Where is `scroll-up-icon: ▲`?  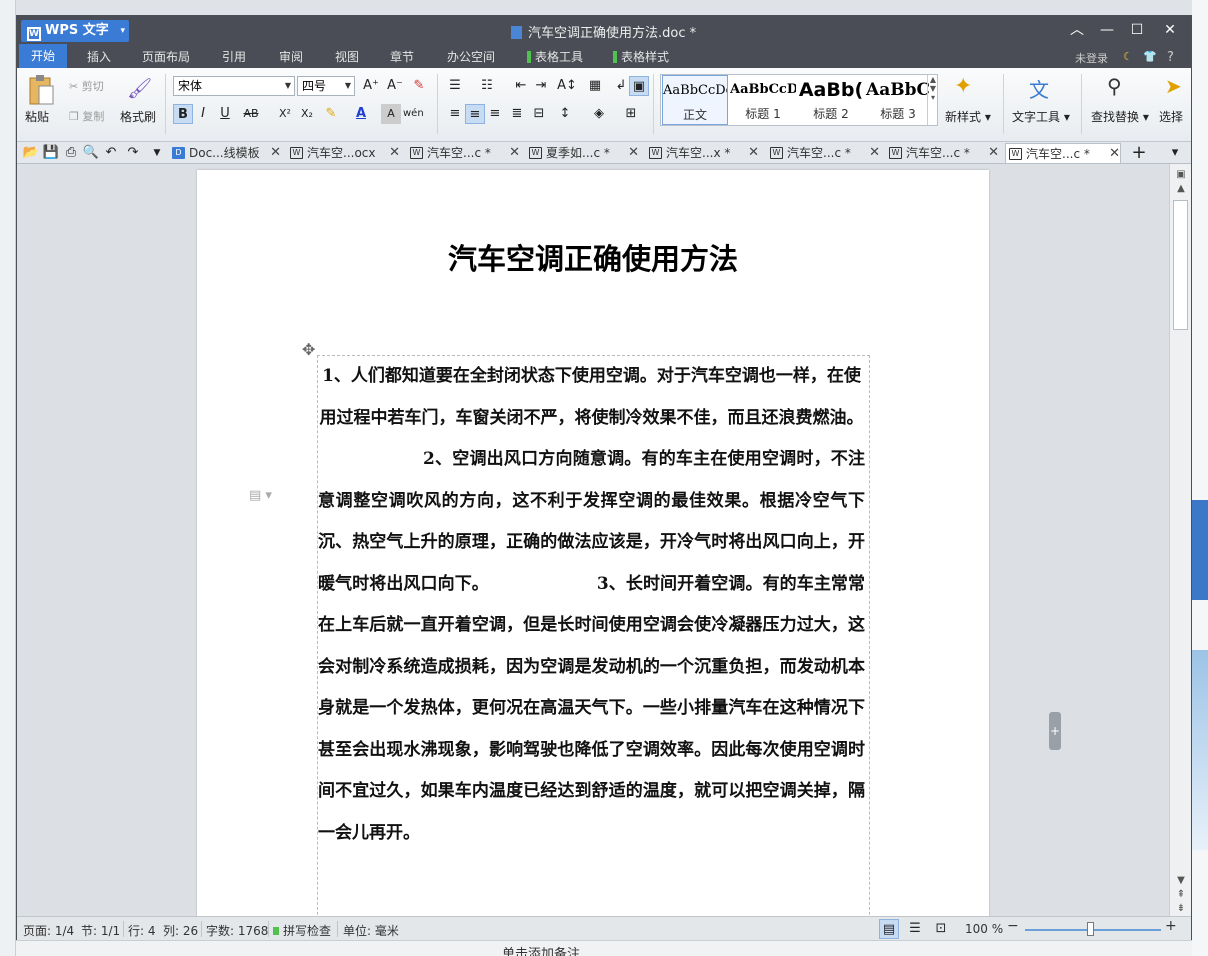
scroll-up-icon: ▲ is located at coordinates (1181, 189).